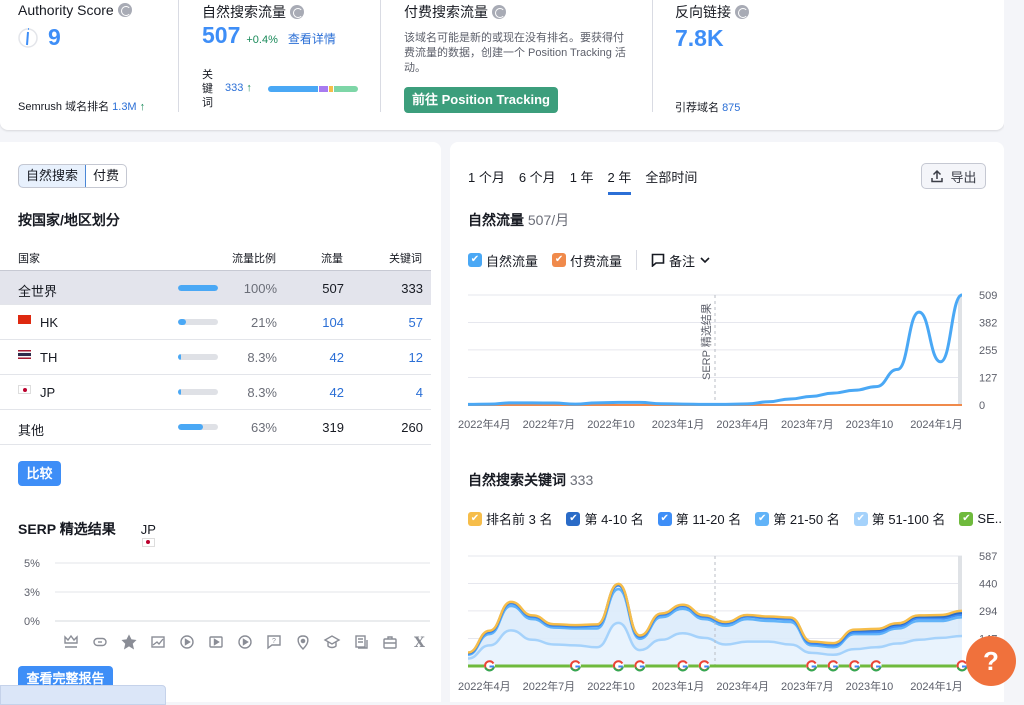  I want to click on help-button: ?, so click(991, 661).